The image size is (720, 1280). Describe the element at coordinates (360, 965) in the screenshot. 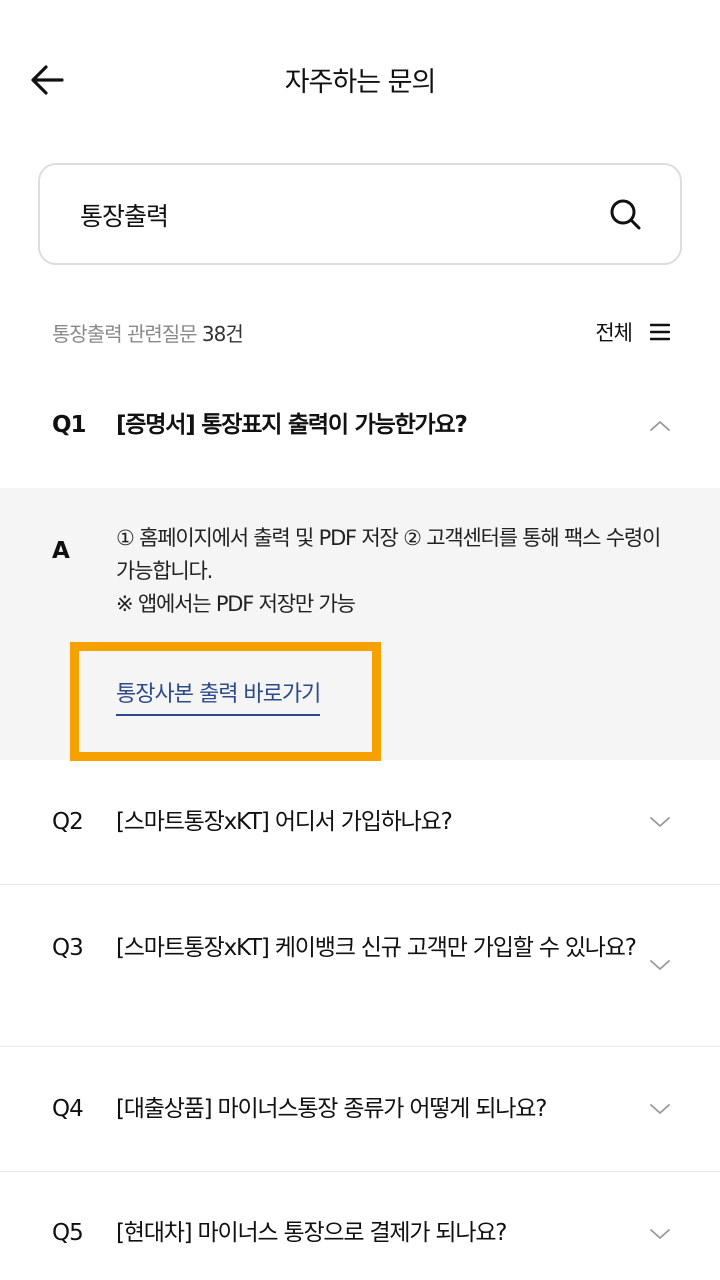

I see `faq-item-q3: Q3 [스마트통장xKT] 케이뱅크 신규 고객만 가입할 수 있나요?` at that location.